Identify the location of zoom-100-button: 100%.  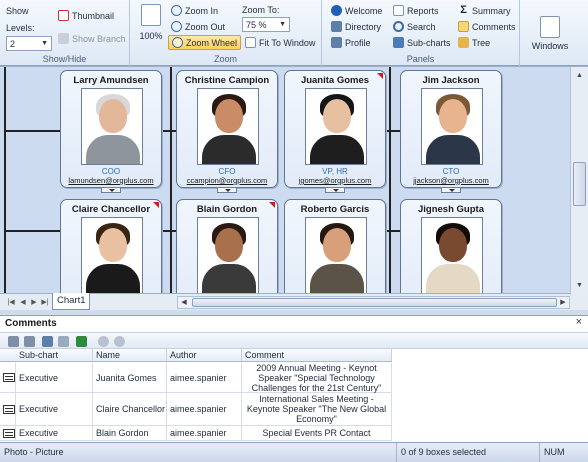
(151, 25).